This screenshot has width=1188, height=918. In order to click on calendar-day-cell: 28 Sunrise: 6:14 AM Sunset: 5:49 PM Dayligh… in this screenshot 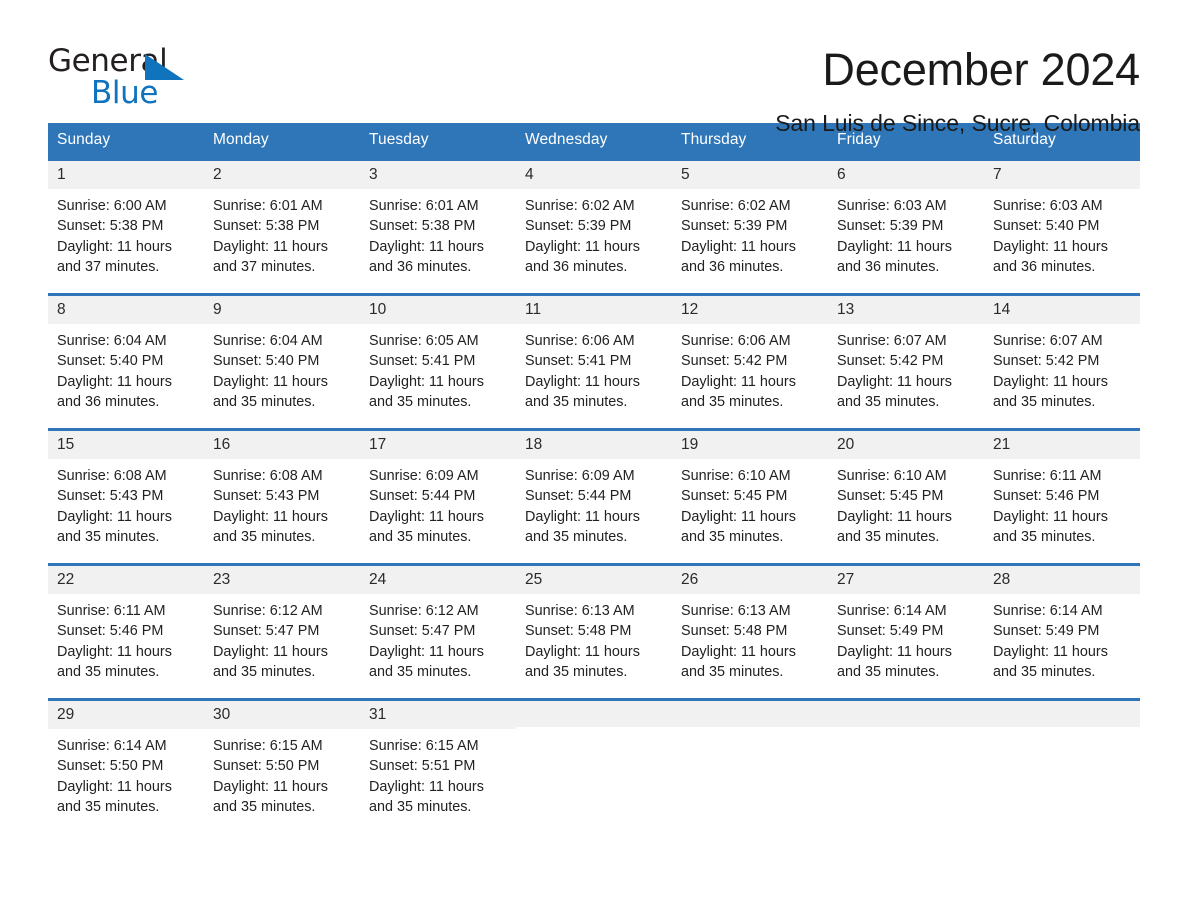, I will do `click(1062, 631)`.